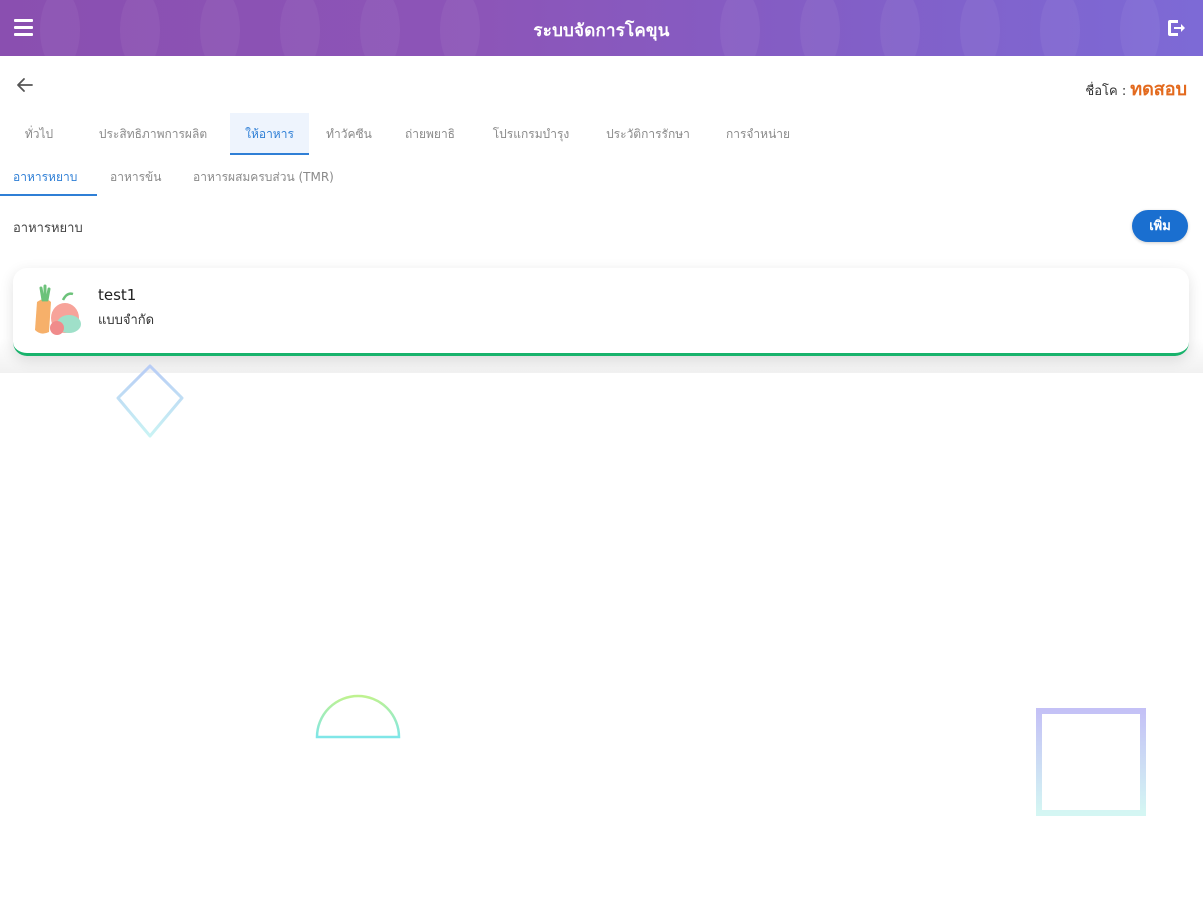 The width and height of the screenshot is (1203, 900). I want to click on tab-disposal: การจำหน่าย, so click(758, 134).